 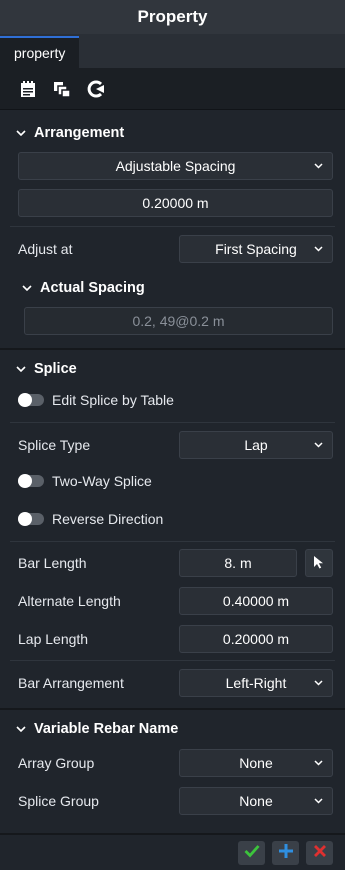 I want to click on action-footer, so click(x=172, y=851).